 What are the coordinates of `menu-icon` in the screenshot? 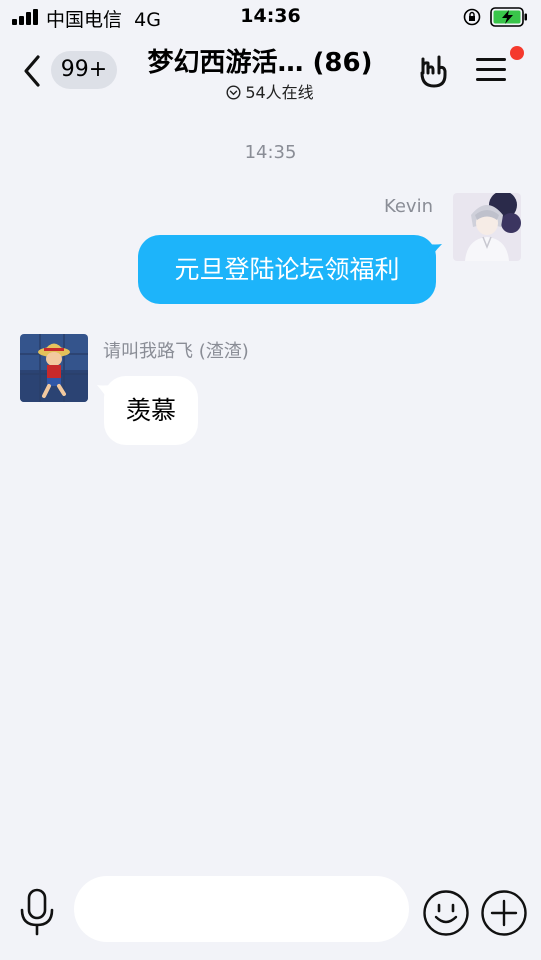 It's located at (492, 70).